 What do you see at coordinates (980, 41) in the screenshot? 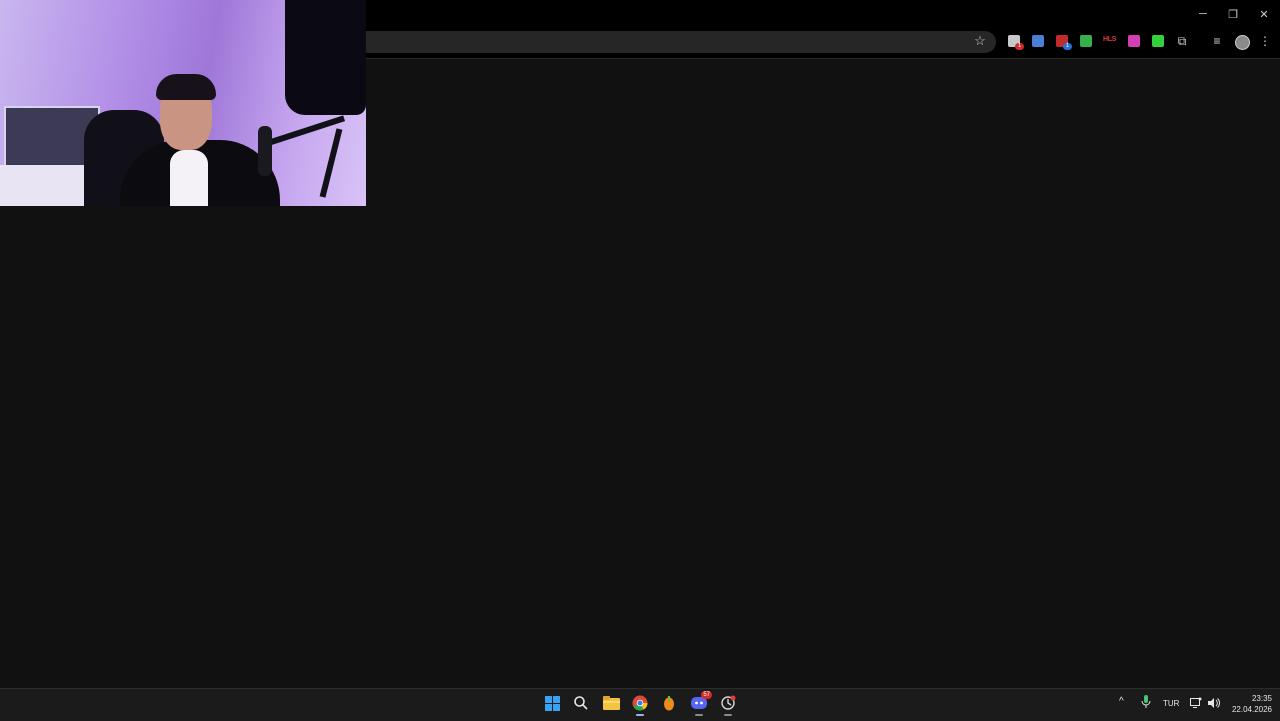
I see `bookmark-star-icon: ☆` at bounding box center [980, 41].